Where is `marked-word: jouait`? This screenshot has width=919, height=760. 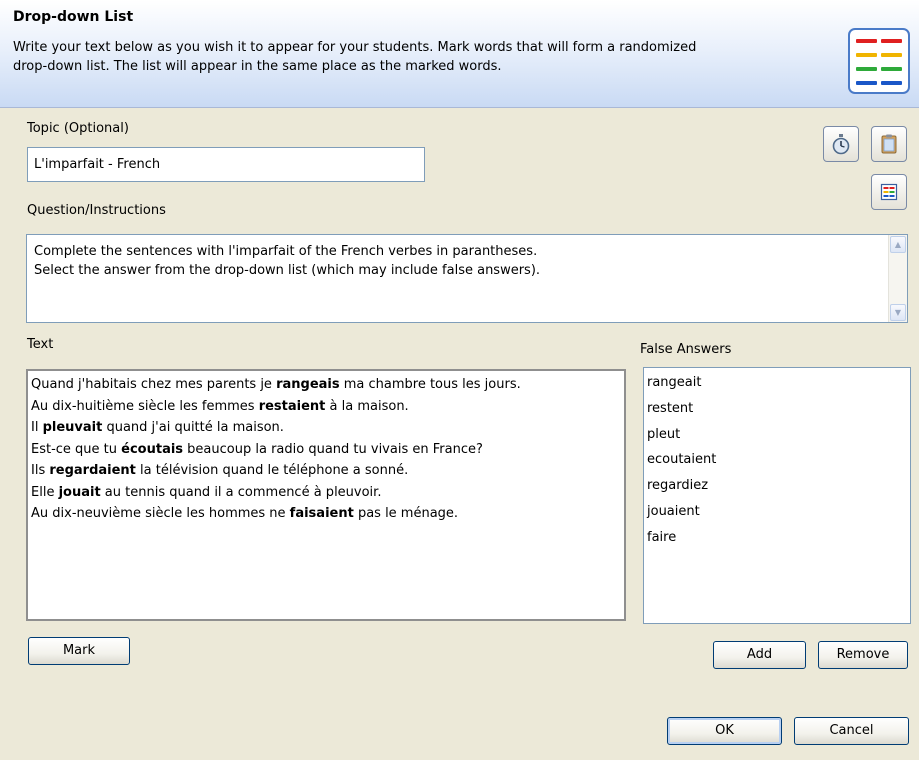 marked-word: jouait is located at coordinates (79, 492).